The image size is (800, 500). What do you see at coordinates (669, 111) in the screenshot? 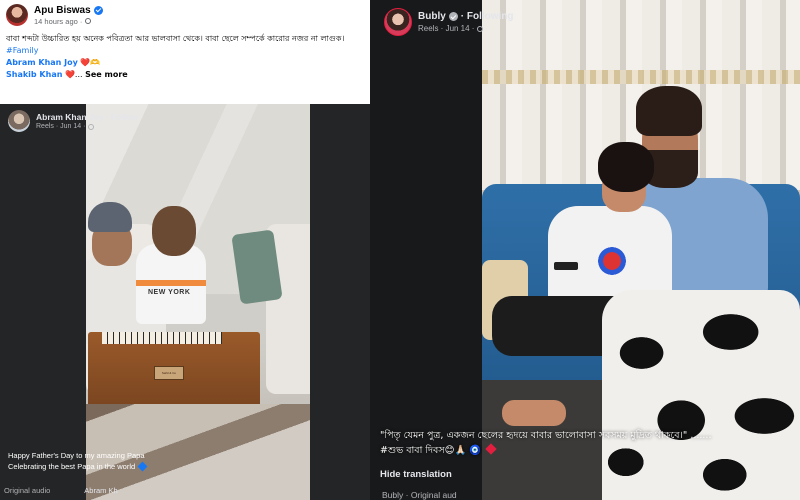
I see `man-hair` at bounding box center [669, 111].